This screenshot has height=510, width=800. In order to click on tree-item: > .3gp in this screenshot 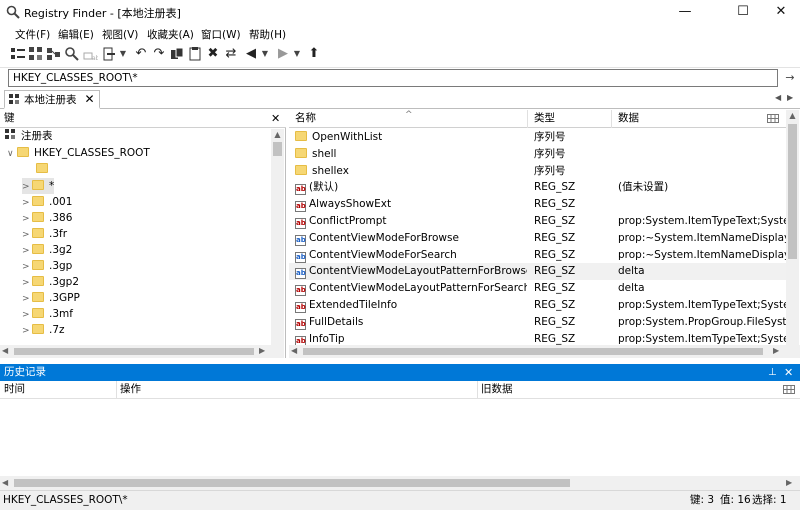, I will do `click(47, 266)`.